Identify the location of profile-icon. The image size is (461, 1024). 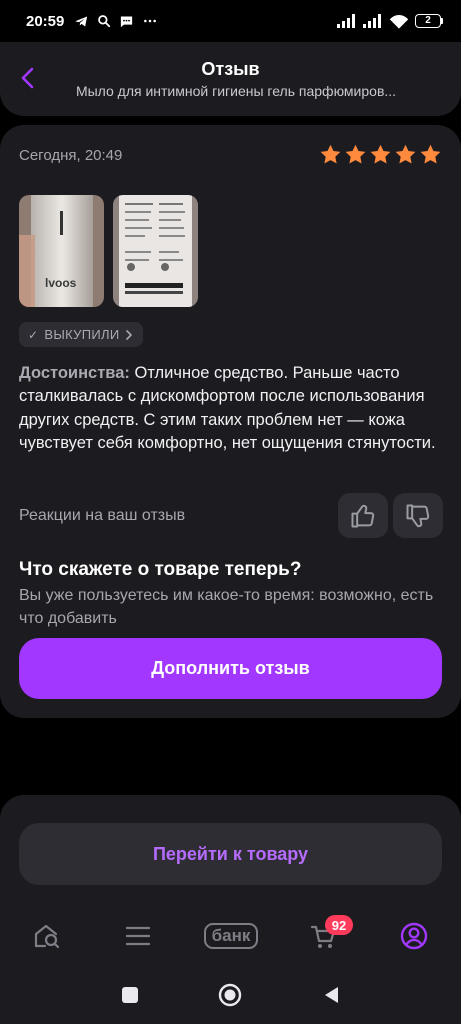
(414, 936).